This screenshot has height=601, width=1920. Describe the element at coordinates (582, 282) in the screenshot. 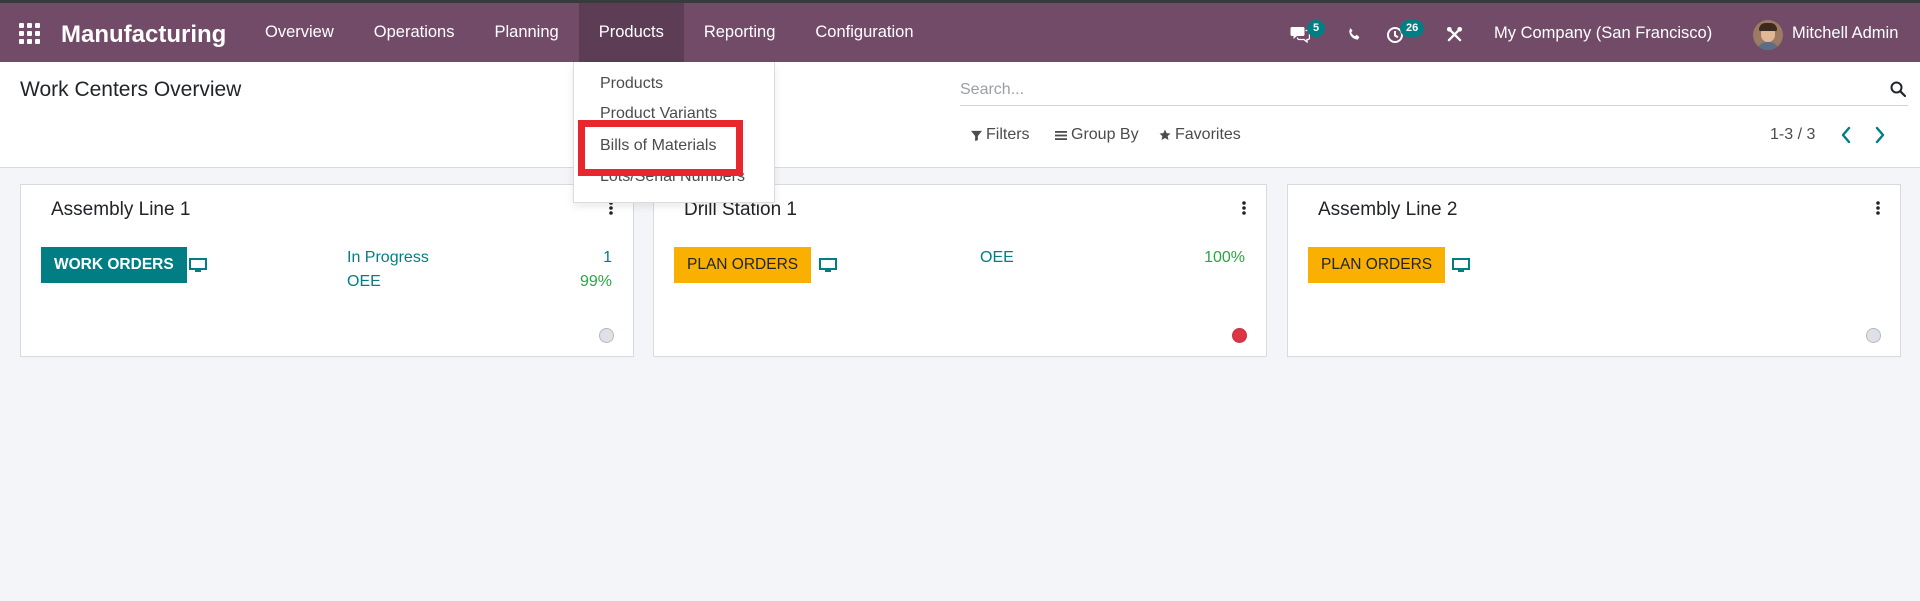

I see `oee-value: 99%` at that location.